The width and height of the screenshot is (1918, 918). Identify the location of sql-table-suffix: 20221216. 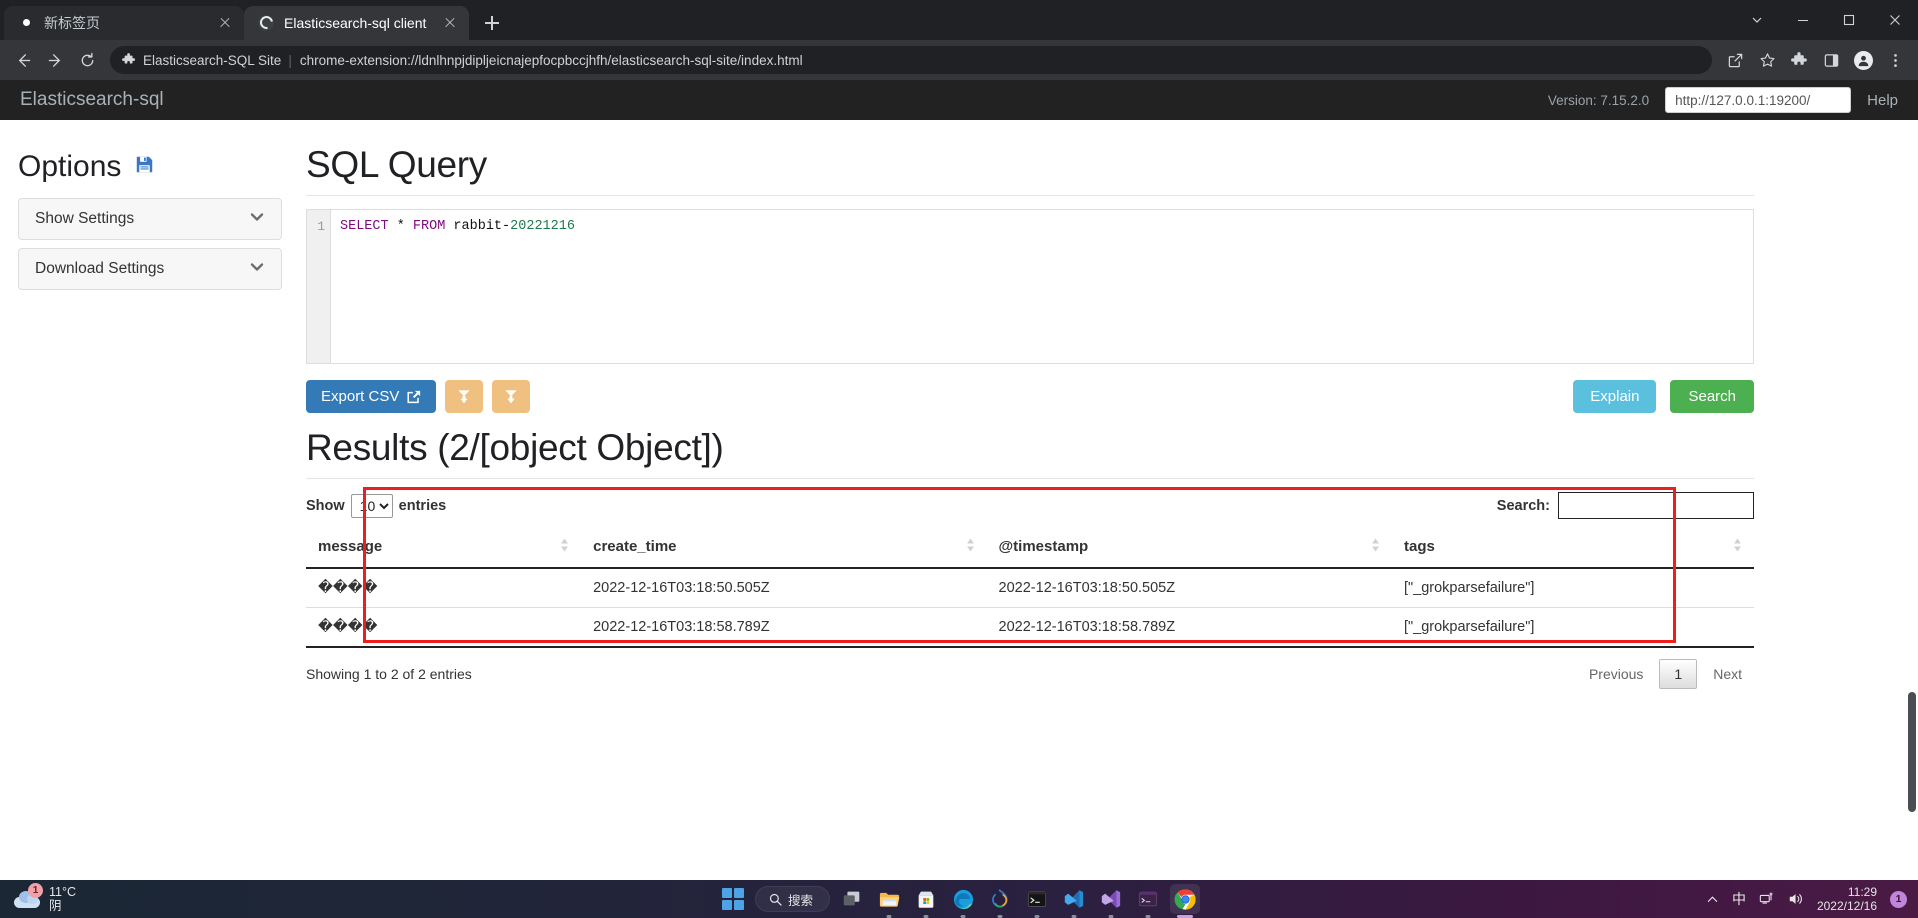
(542, 226).